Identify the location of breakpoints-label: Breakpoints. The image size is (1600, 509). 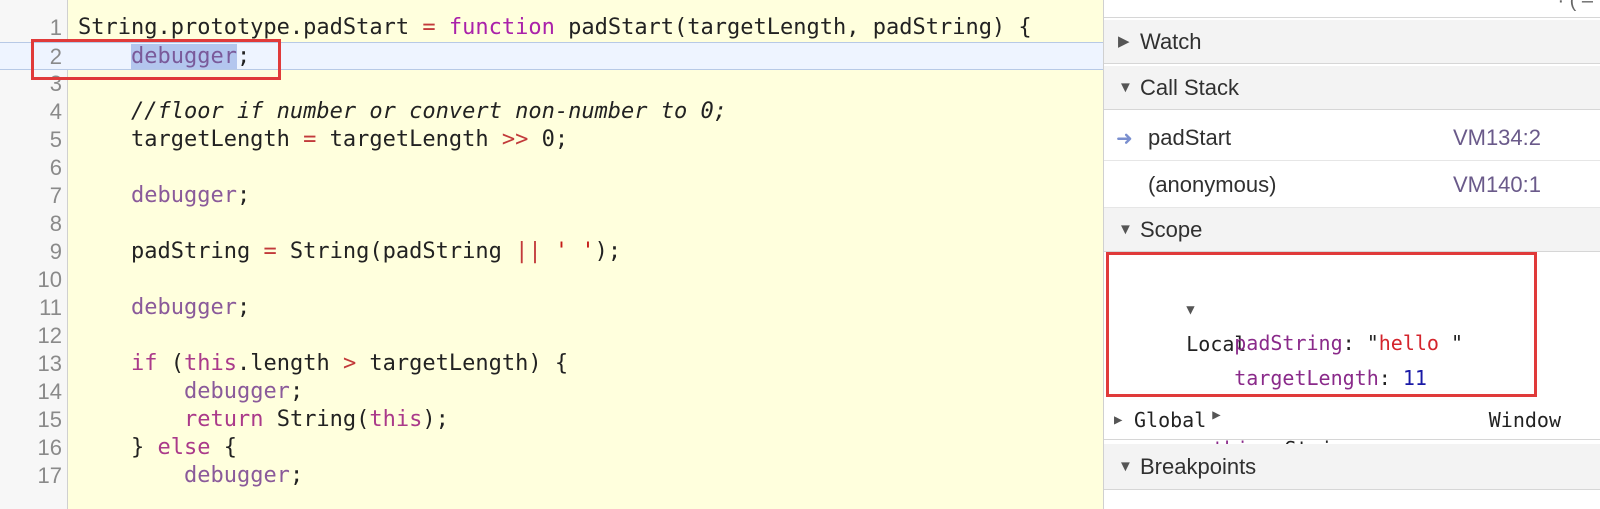
(1198, 466).